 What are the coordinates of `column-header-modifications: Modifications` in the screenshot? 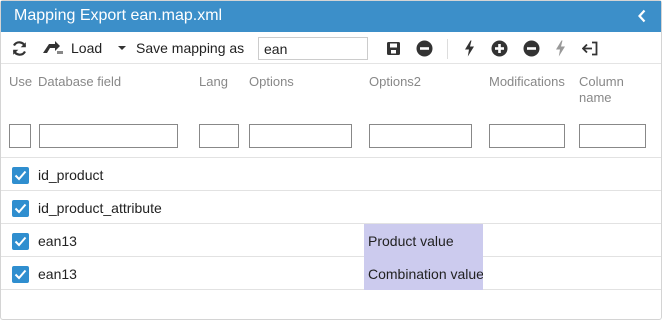 It's located at (527, 81).